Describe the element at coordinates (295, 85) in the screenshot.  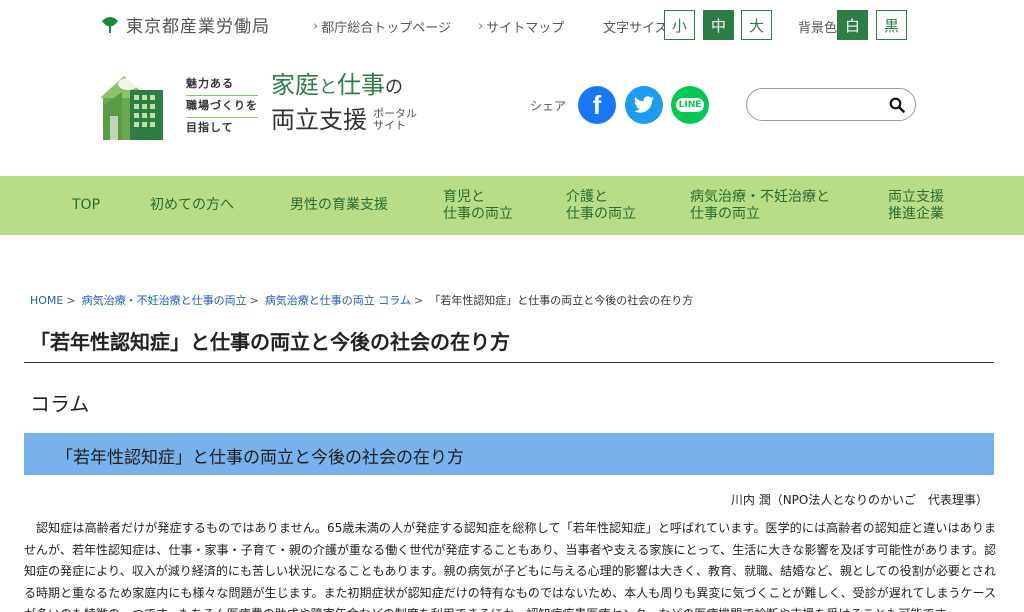
I see `title-part-katei: 家庭` at that location.